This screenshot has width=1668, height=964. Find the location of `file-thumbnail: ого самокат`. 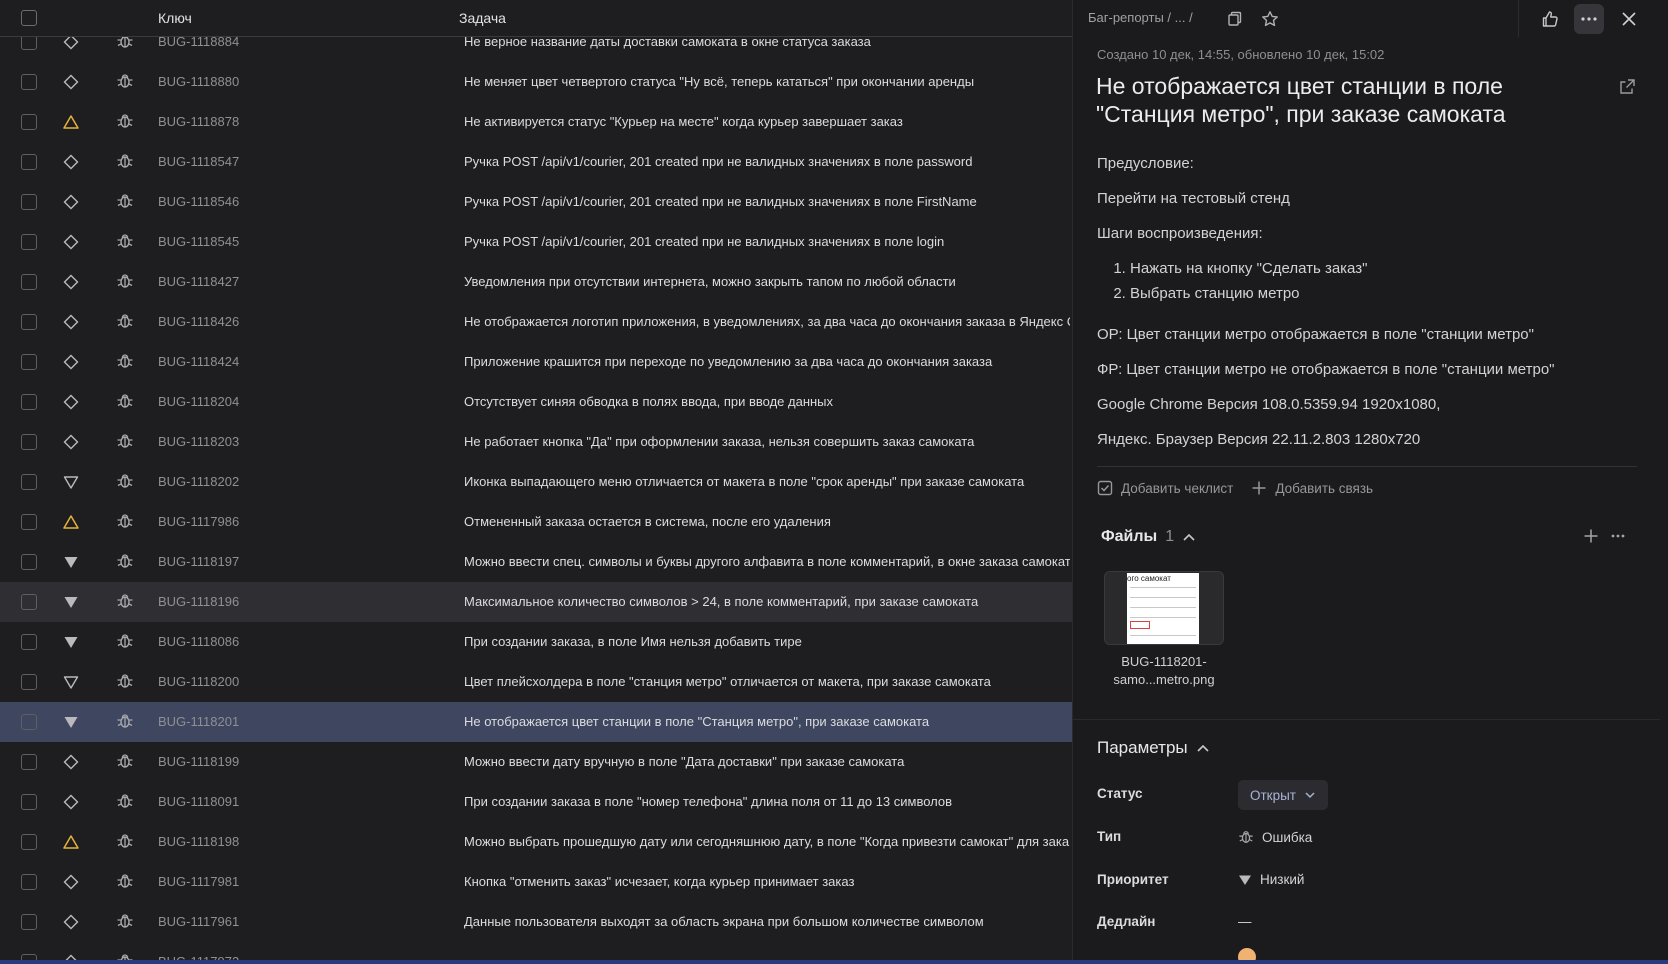

file-thumbnail: ого самокат is located at coordinates (1164, 608).